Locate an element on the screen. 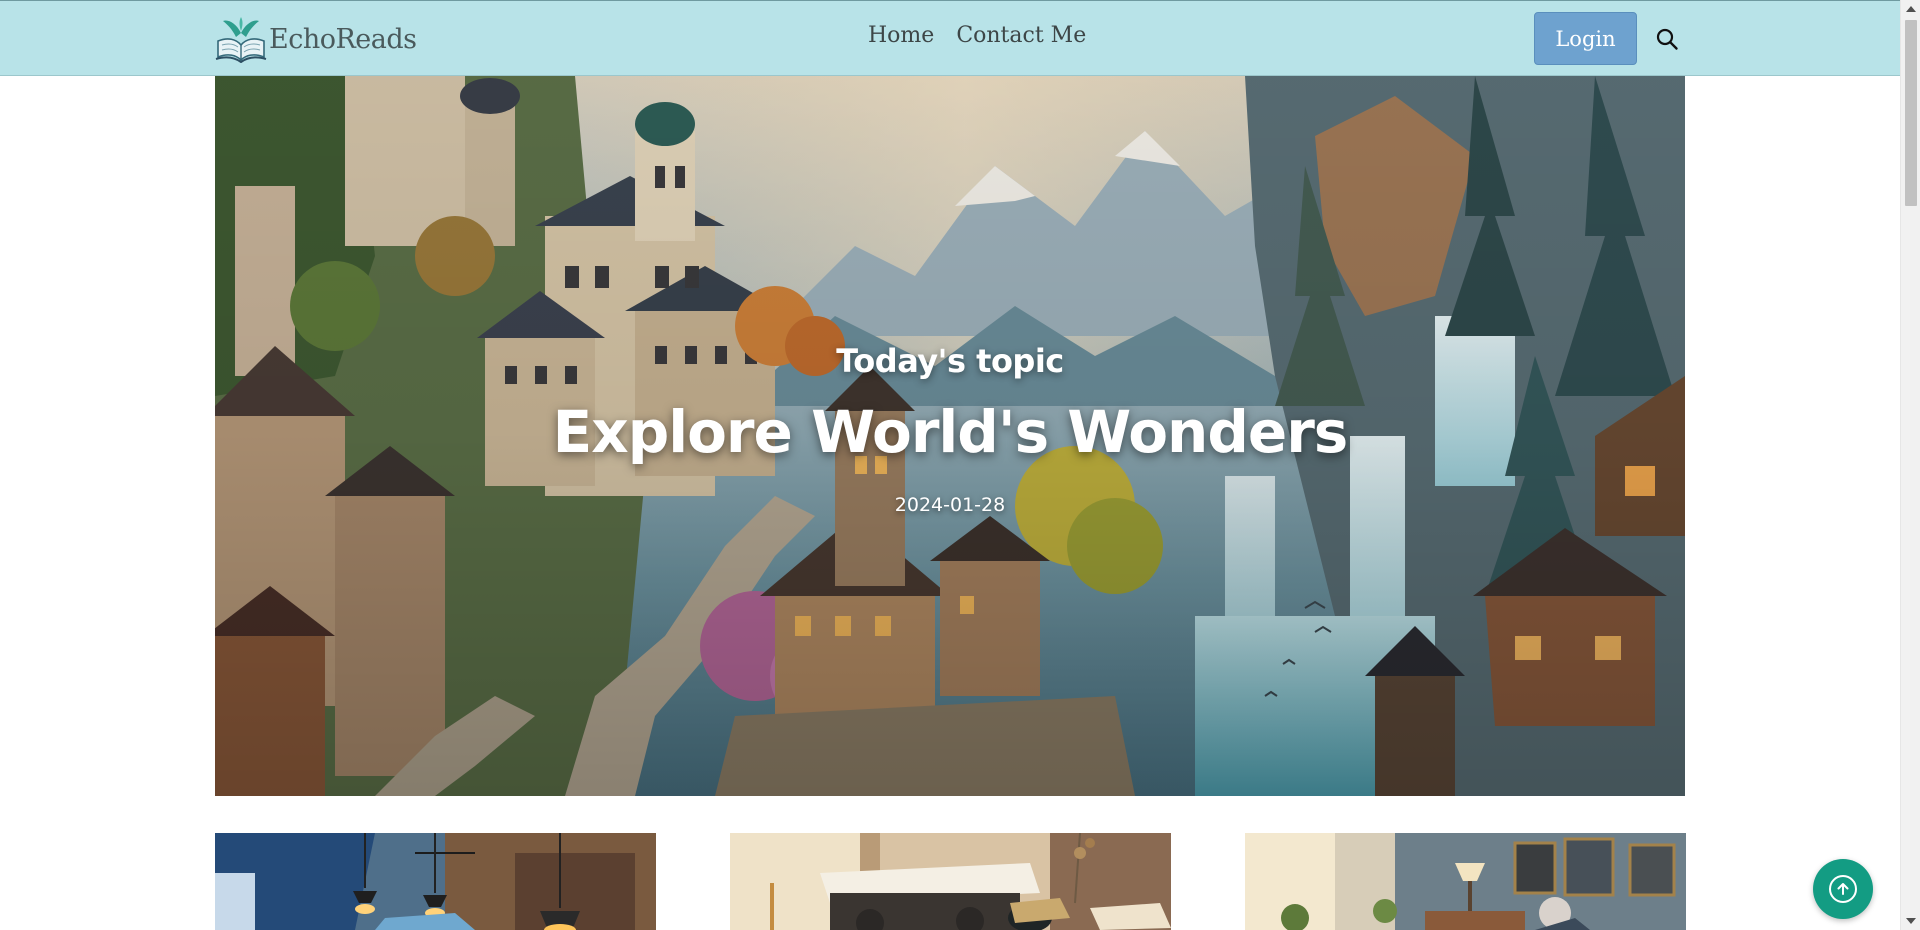 This screenshot has width=1920, height=930. article-card-workshop is located at coordinates (435, 881).